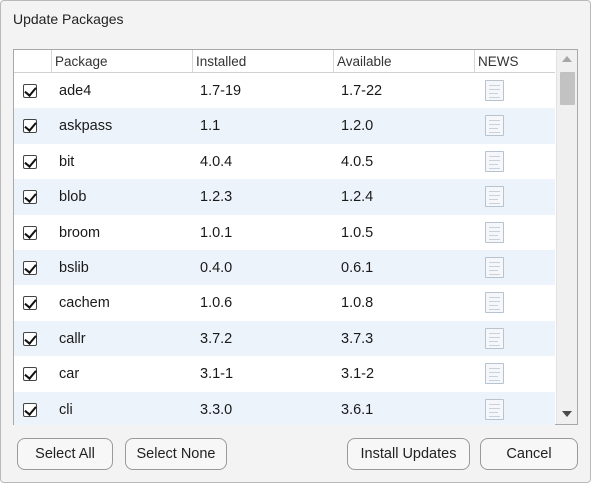 The height and width of the screenshot is (483, 591). Describe the element at coordinates (221, 91) in the screenshot. I see `installed-version: 1.7-19` at that location.